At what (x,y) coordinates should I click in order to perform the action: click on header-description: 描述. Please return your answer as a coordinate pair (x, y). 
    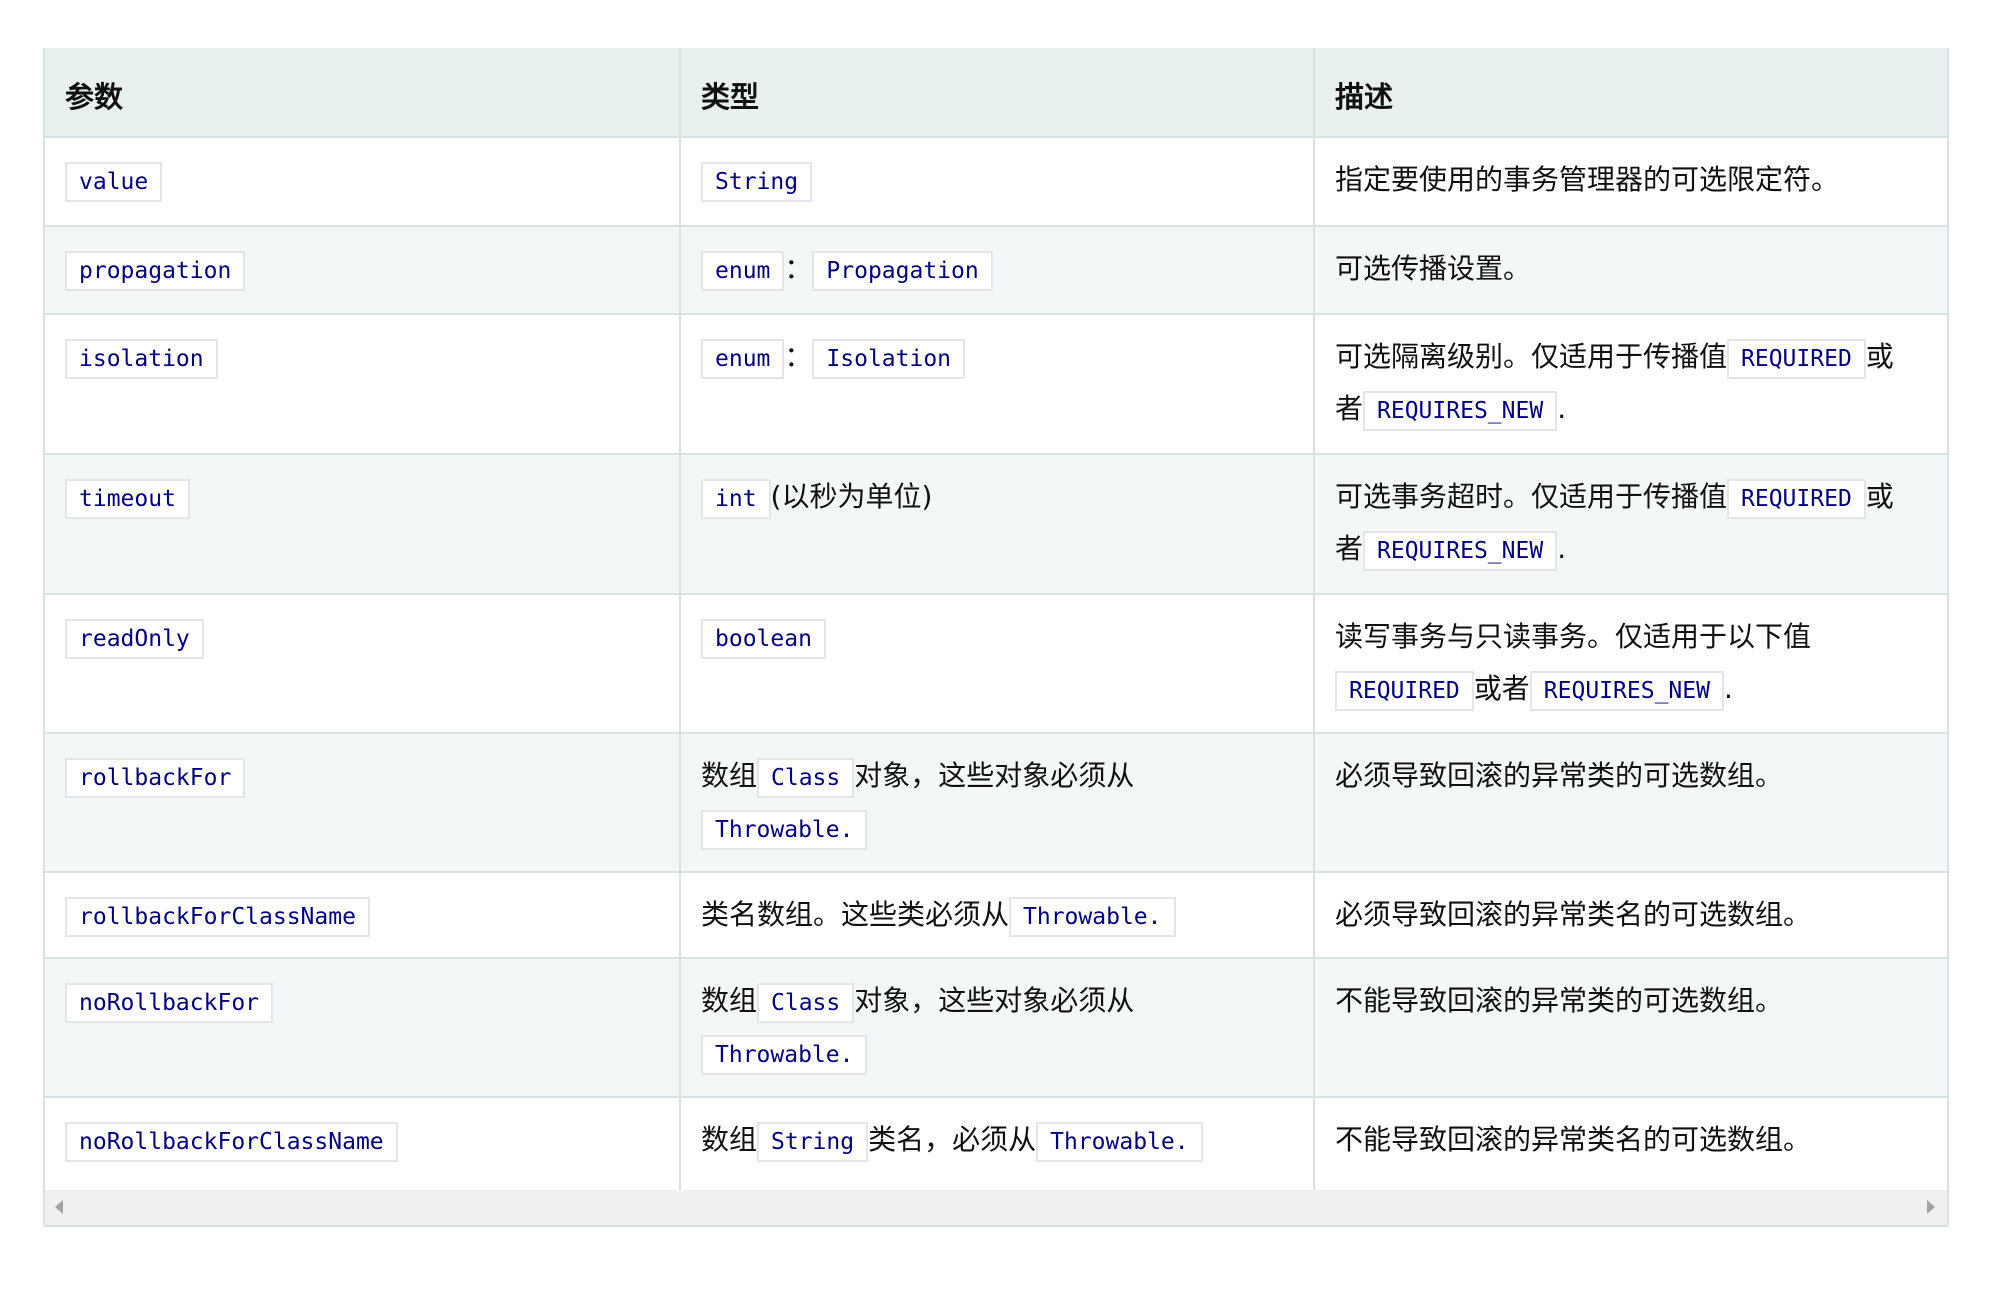
    Looking at the image, I should click on (1630, 93).